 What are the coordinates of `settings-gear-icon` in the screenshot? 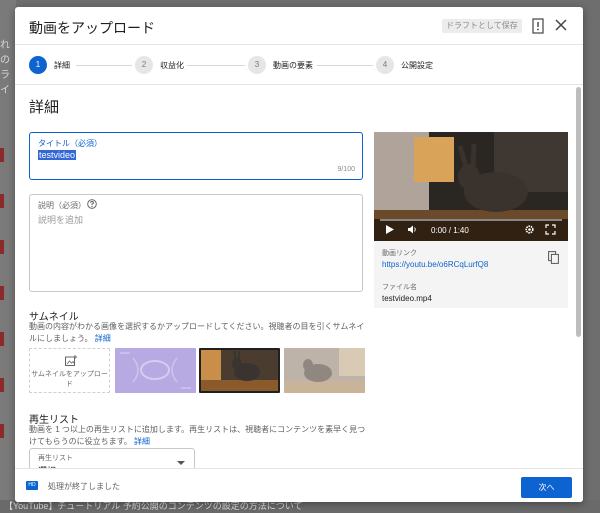 It's located at (529, 229).